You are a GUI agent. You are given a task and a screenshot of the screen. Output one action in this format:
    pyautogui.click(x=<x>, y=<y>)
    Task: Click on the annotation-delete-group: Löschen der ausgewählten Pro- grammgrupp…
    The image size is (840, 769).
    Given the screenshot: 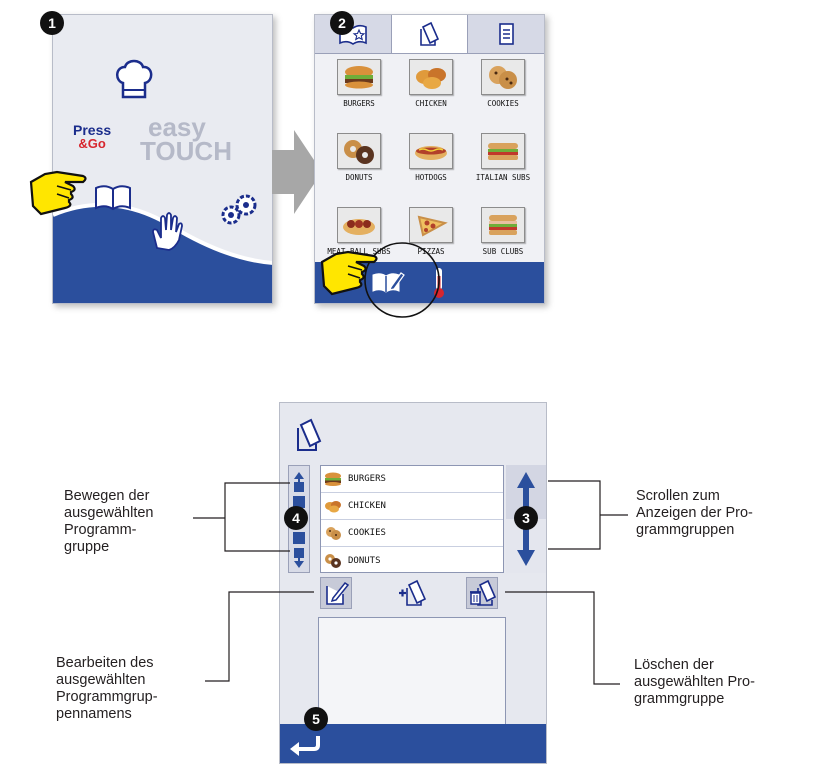 What is the action you would take?
    pyautogui.click(x=694, y=682)
    